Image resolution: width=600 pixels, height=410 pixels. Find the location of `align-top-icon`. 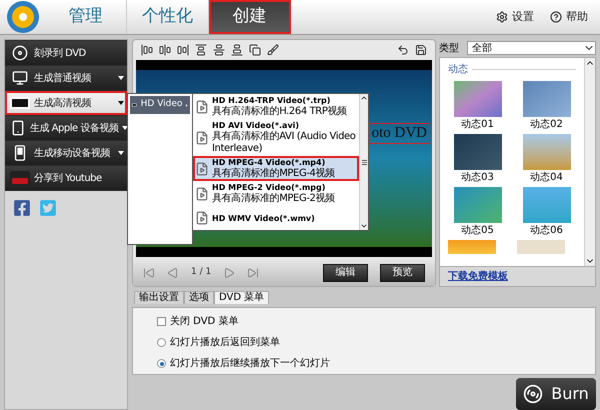

align-top-icon is located at coordinates (201, 50).